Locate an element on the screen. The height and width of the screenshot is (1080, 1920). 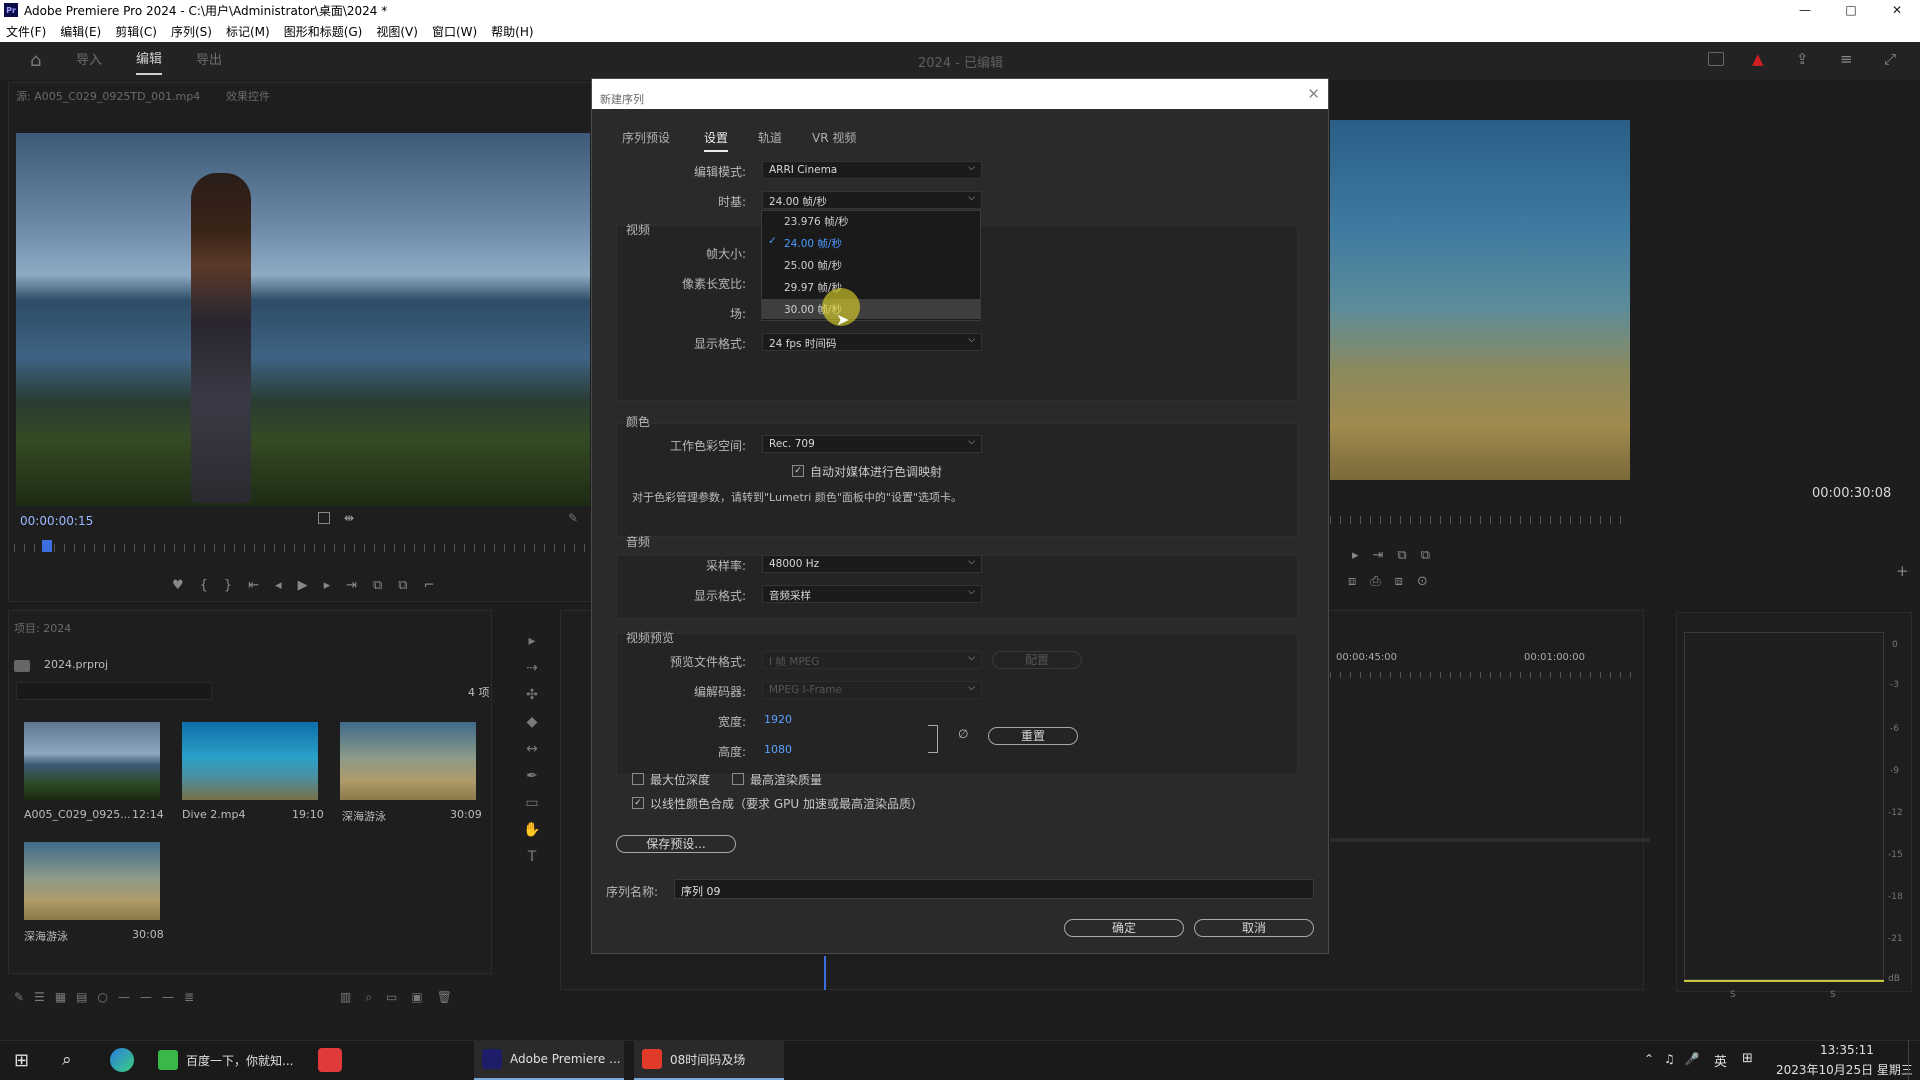
timebase-label: 时基: is located at coordinates (731, 202).